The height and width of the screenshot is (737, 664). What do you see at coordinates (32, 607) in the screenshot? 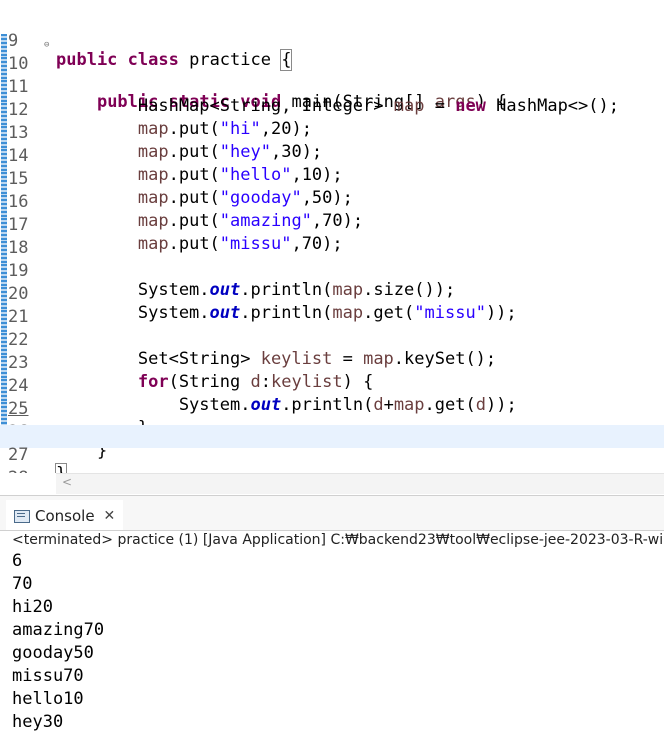
I see `output-line: hi20` at bounding box center [32, 607].